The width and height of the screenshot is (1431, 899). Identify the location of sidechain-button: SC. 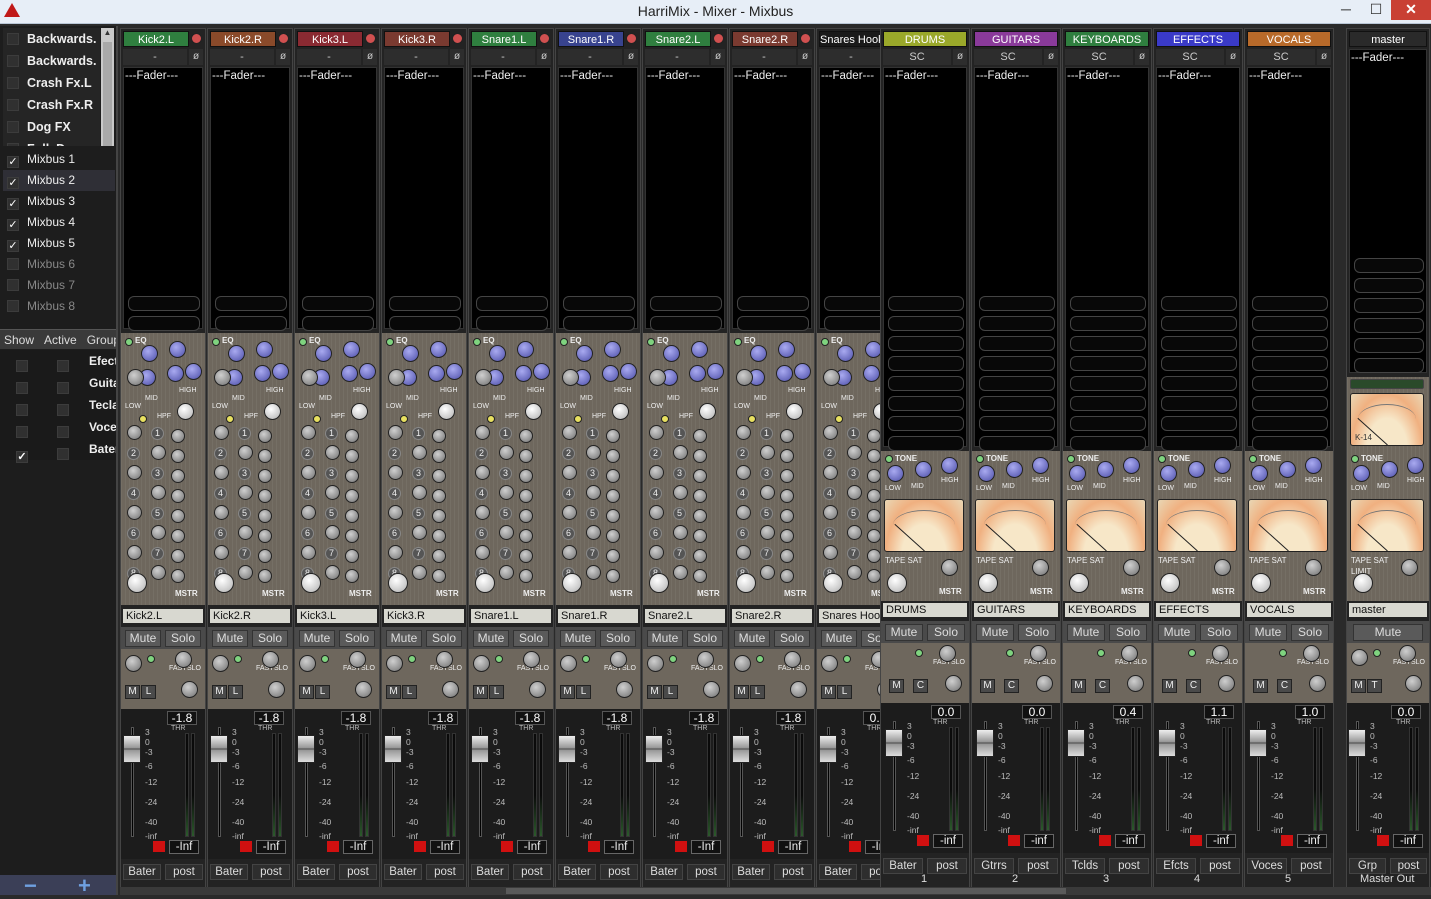
(1190, 57).